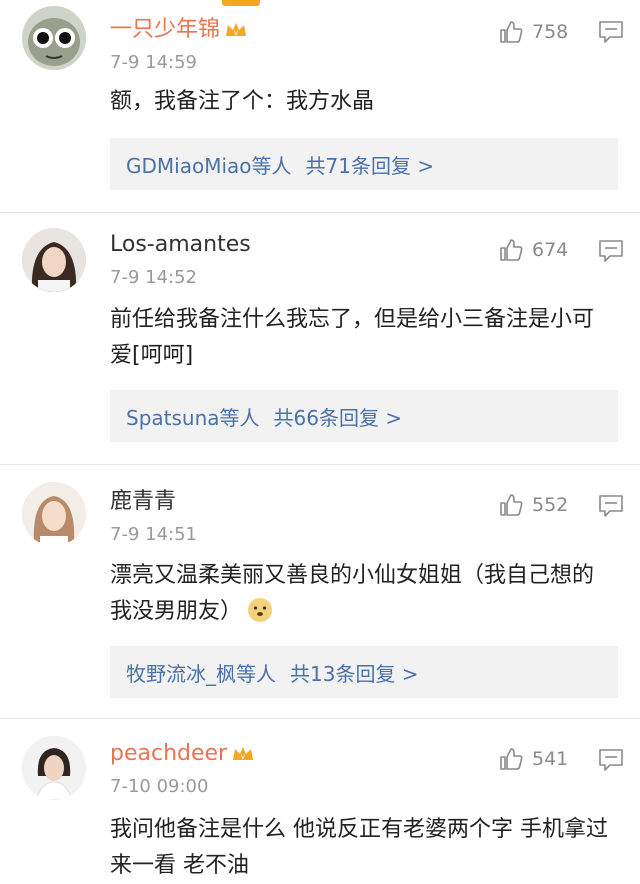 The height and width of the screenshot is (884, 640). What do you see at coordinates (159, 786) in the screenshot?
I see `timestamp: 7-10 09:00` at bounding box center [159, 786].